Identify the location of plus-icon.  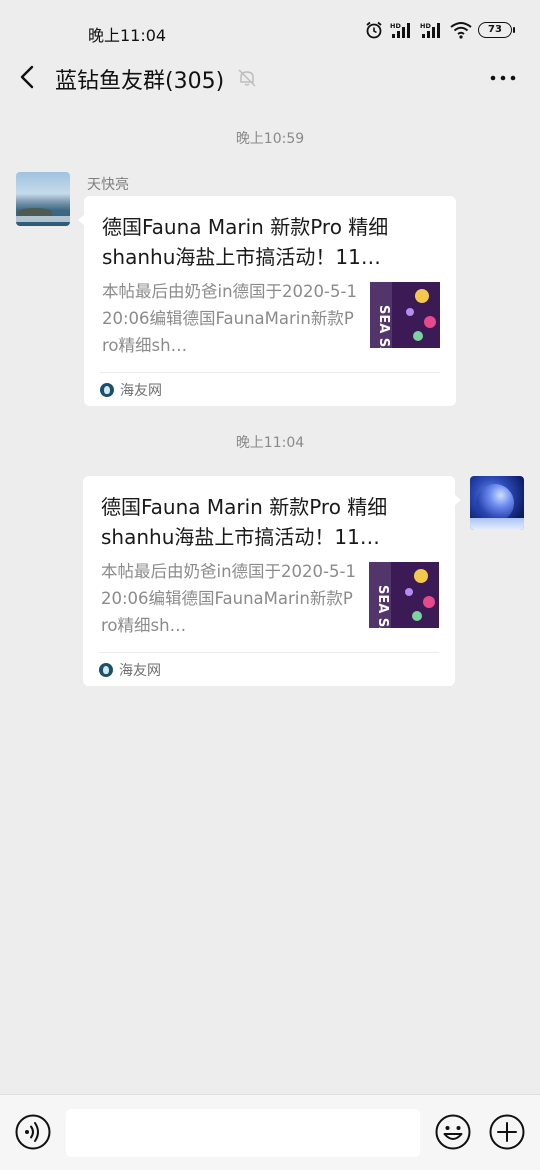
(507, 1132).